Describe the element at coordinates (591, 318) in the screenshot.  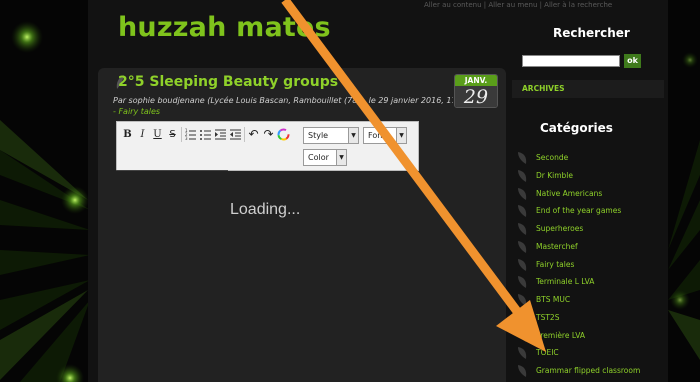
I see `category-item: TST2S` at that location.